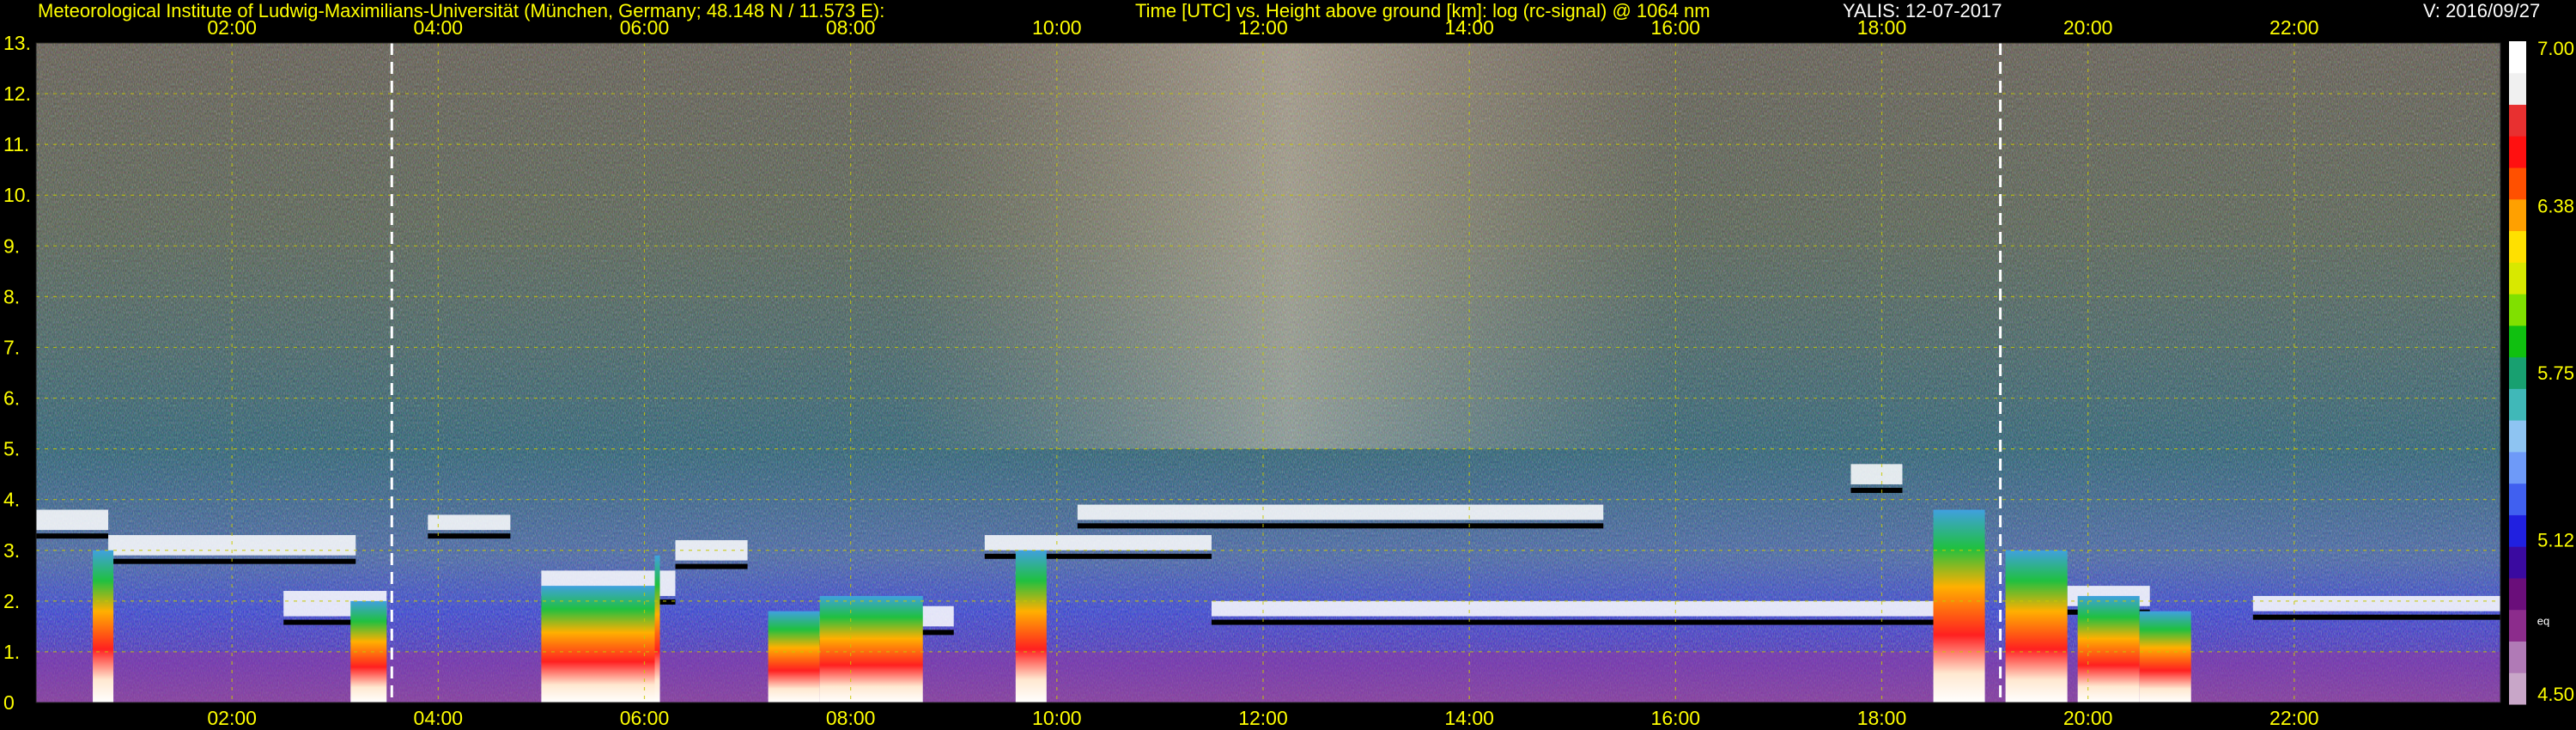 The height and width of the screenshot is (730, 2576). Describe the element at coordinates (851, 718) in the screenshot. I see `x-tick-label-bottom: 08:00` at that location.